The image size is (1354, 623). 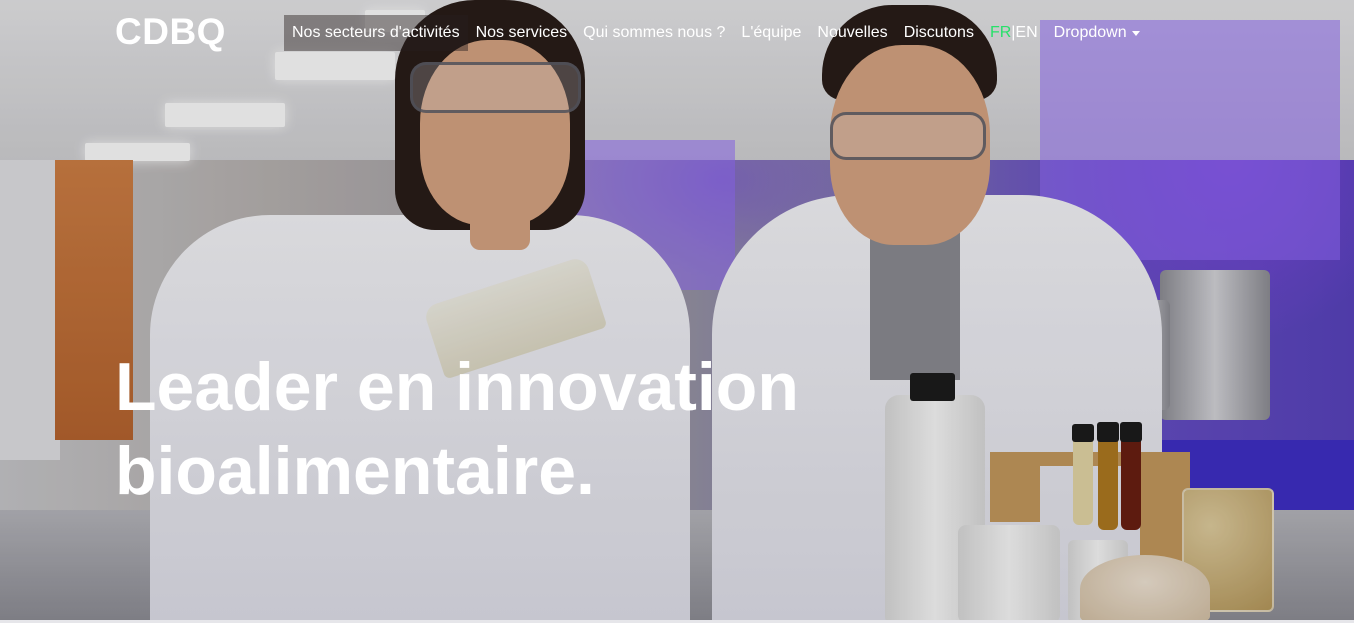 What do you see at coordinates (1090, 32) in the screenshot?
I see `dropdown-label: Dropdown` at bounding box center [1090, 32].